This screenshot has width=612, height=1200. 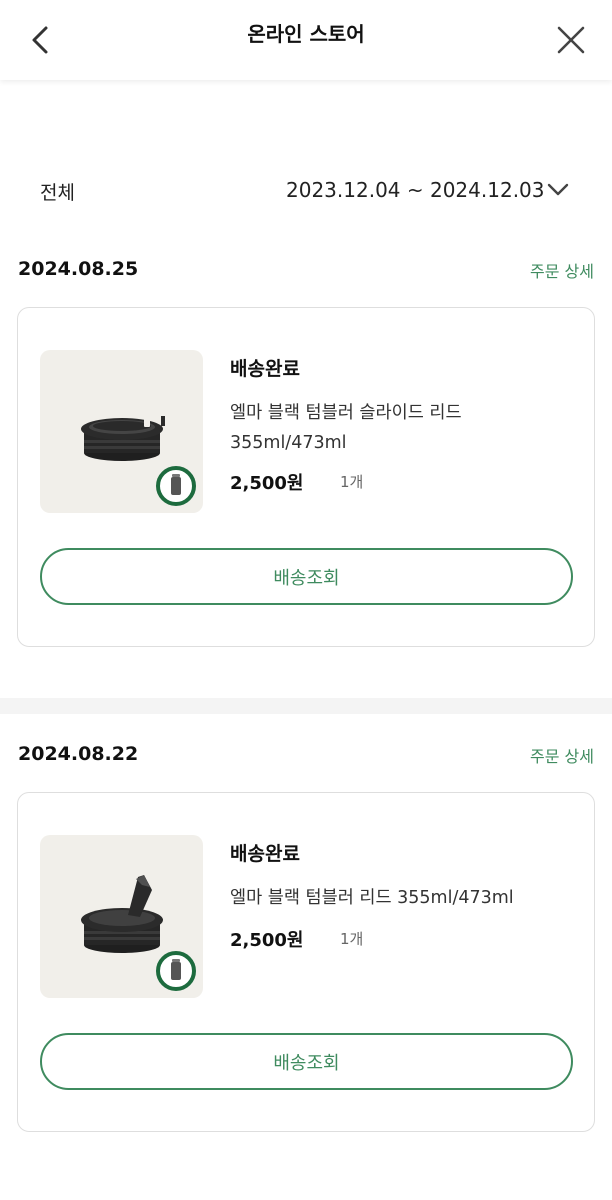 I want to click on top-app-bar: 온라인 스토어, so click(x=306, y=40).